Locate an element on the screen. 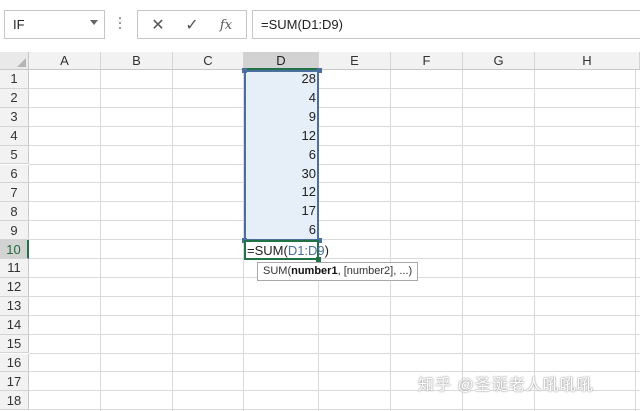 This screenshot has width=640, height=411. row-header-14: 14 is located at coordinates (14, 325).